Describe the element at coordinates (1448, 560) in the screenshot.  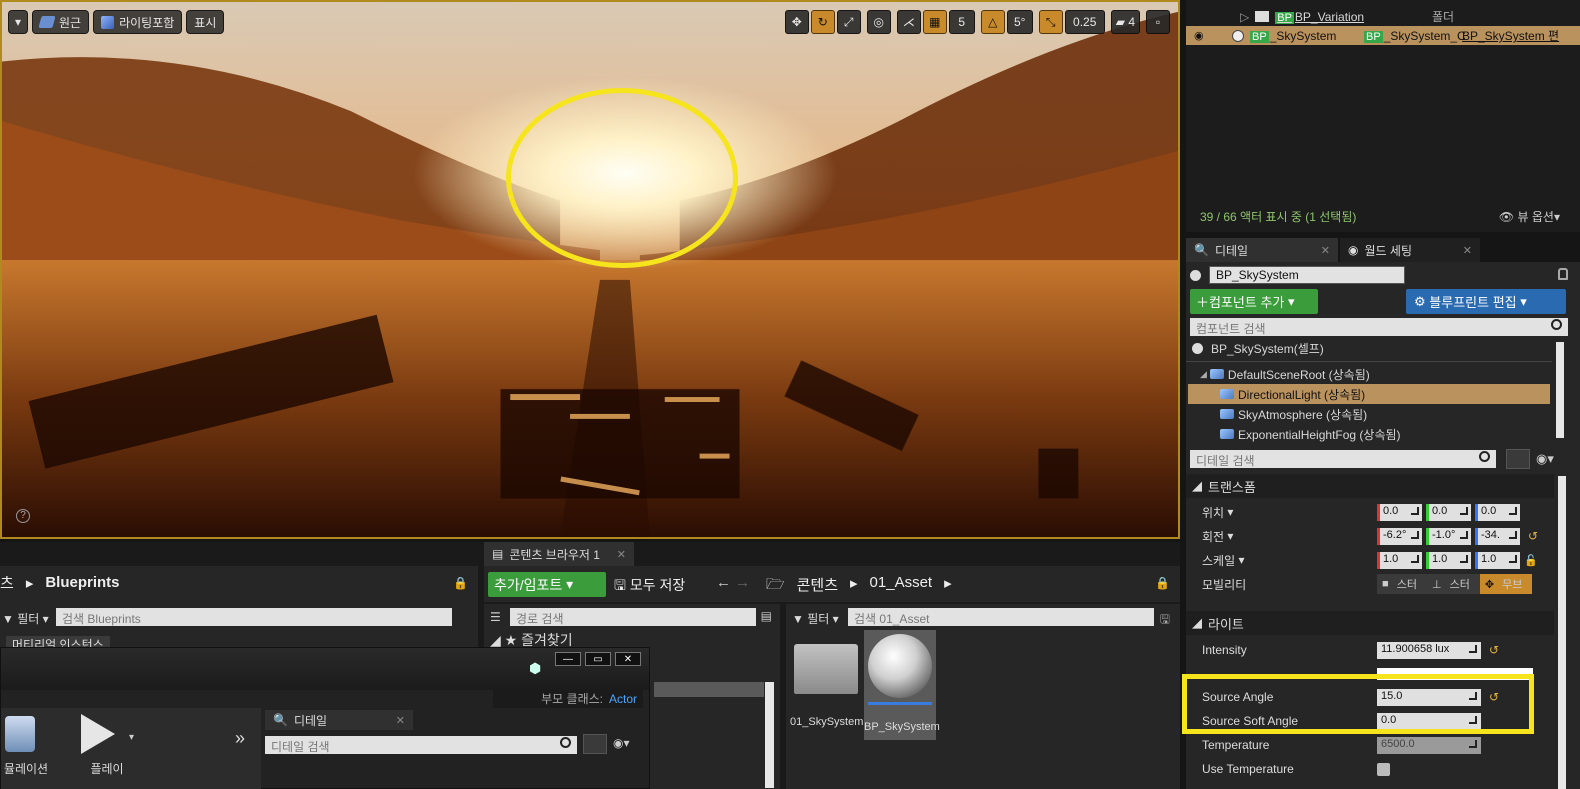
I see `scale-y: 1.0` at that location.